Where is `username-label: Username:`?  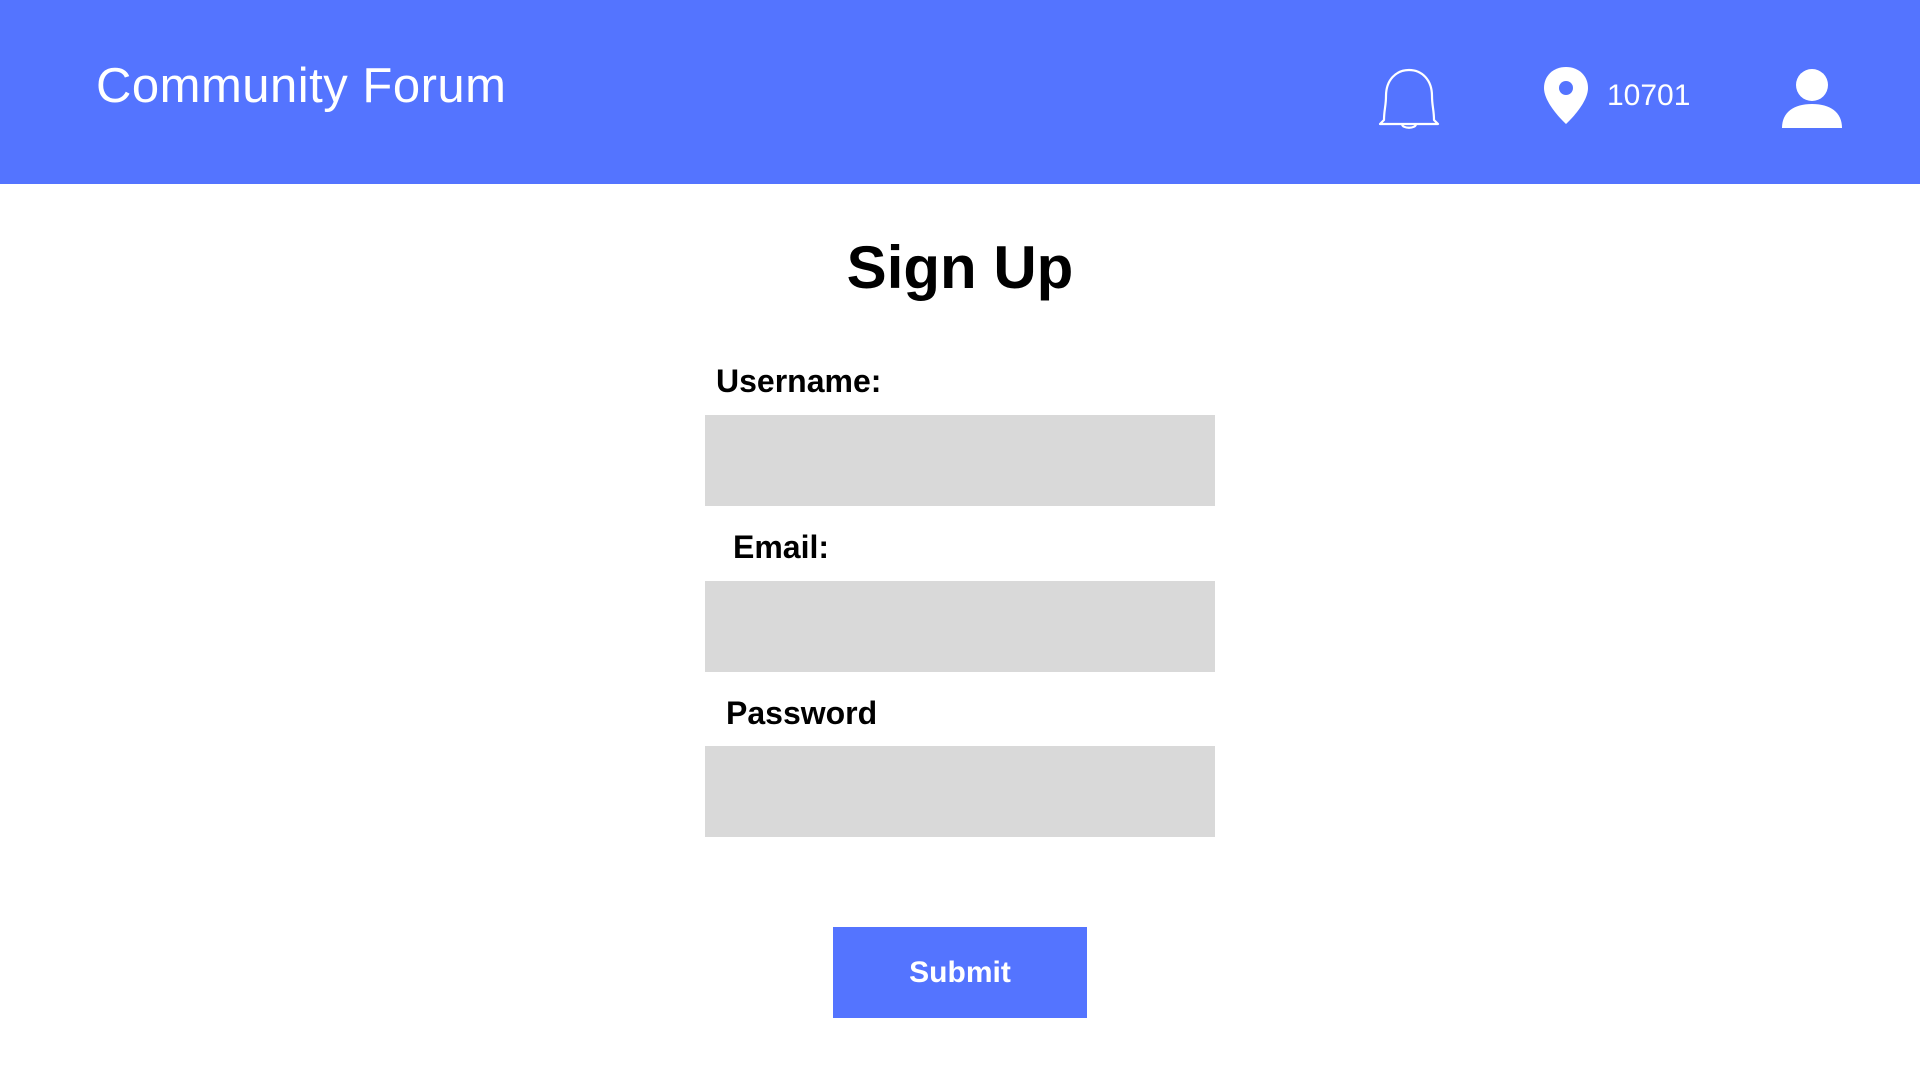 username-label: Username: is located at coordinates (799, 381).